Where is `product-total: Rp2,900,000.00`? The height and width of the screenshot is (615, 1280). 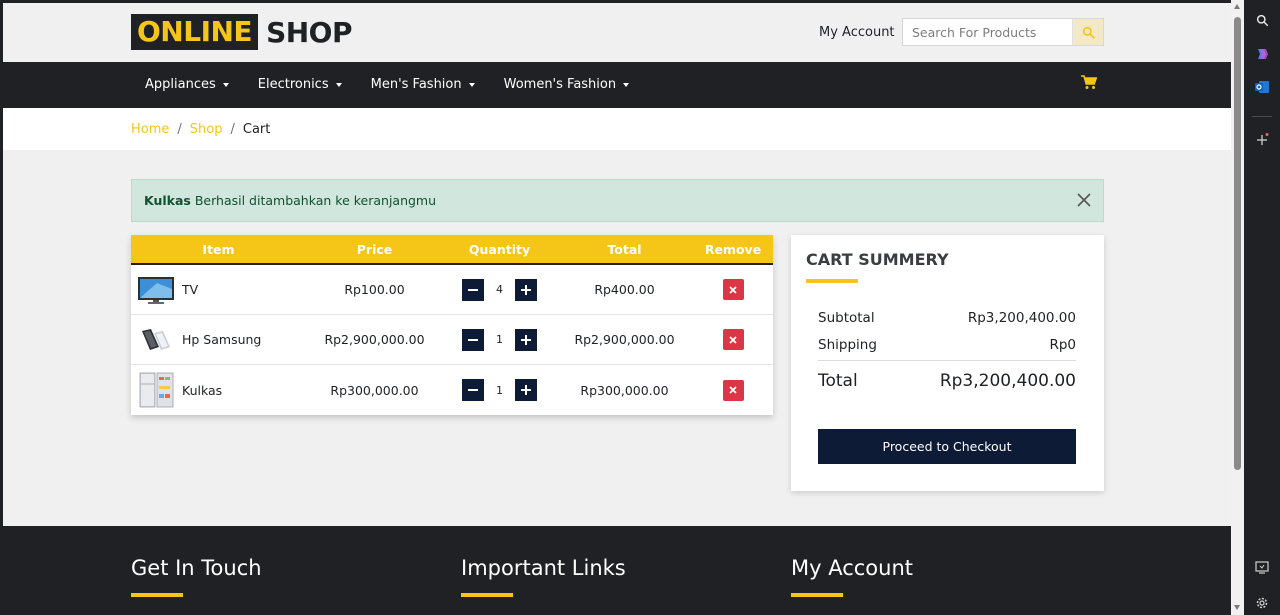
product-total: Rp2,900,000.00 is located at coordinates (624, 339).